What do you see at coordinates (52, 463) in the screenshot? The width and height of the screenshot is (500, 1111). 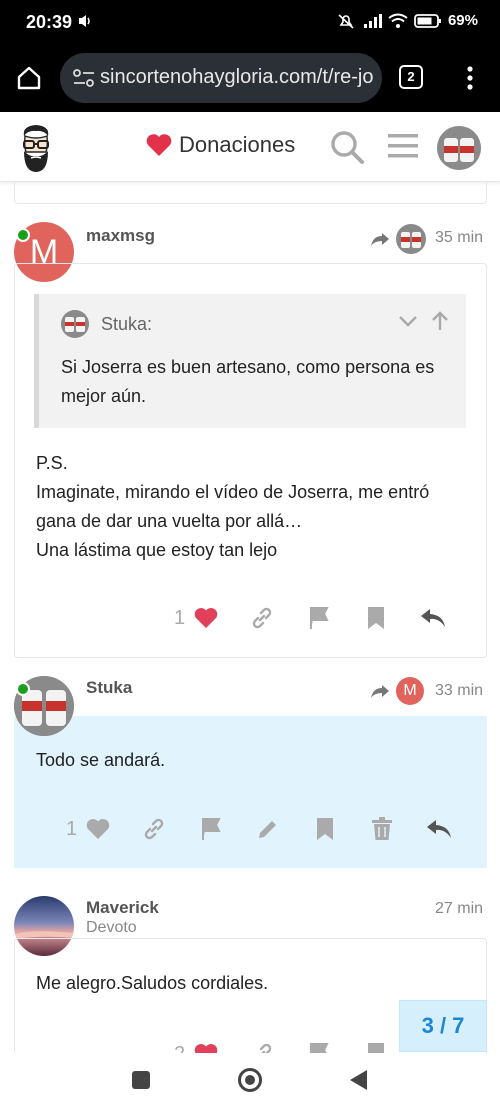 I see `post-text-line: P.S.` at bounding box center [52, 463].